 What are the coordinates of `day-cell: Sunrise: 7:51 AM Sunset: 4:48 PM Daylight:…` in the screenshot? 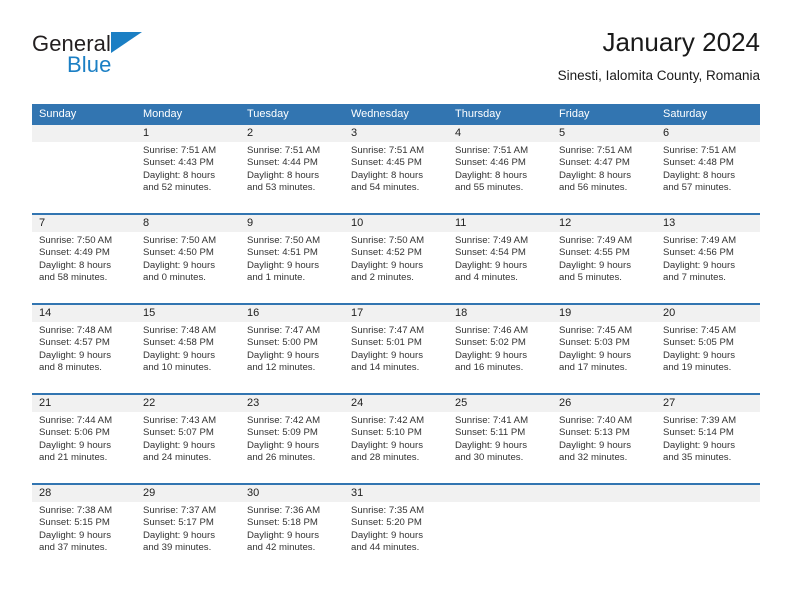 It's located at (708, 177).